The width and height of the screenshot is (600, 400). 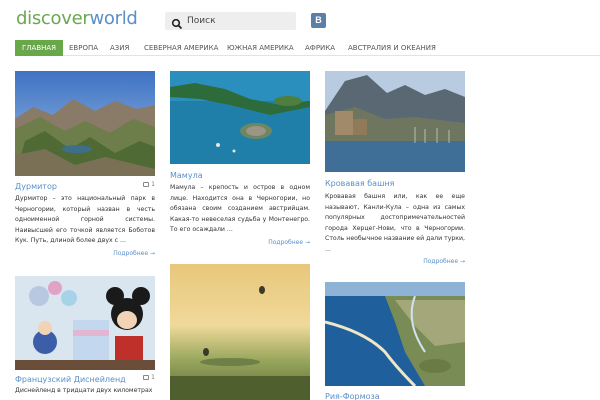 What do you see at coordinates (39, 48) in the screenshot?
I see `nav-item-home: ГЛАВНАЯ` at bounding box center [39, 48].